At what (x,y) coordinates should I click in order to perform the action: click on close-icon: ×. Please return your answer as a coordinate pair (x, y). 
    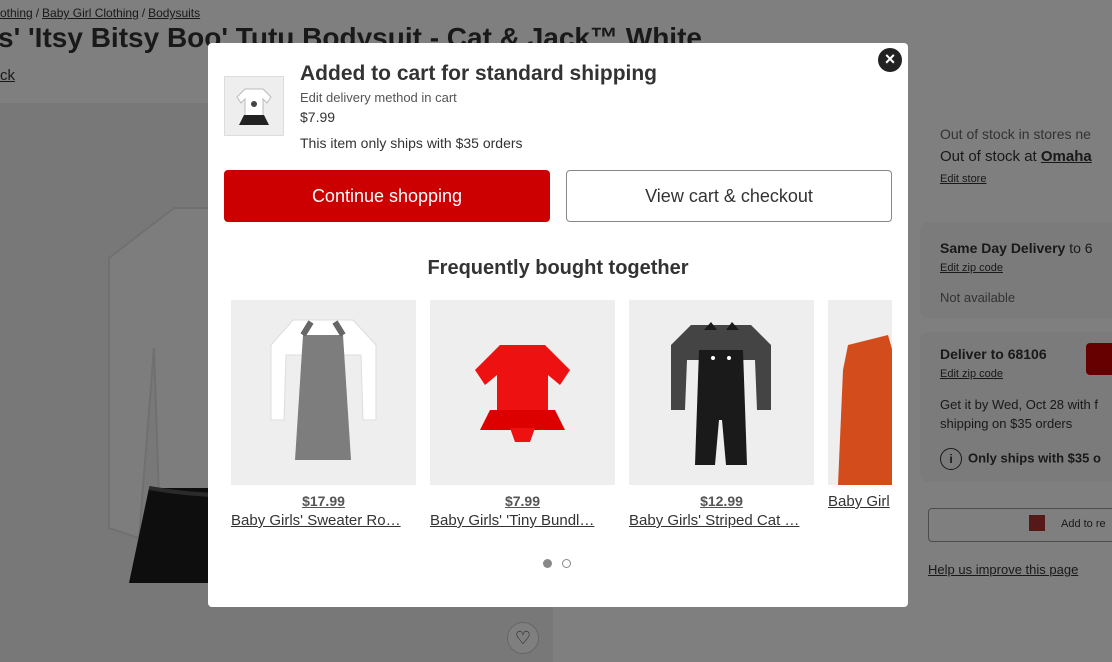
    Looking at the image, I should click on (890, 60).